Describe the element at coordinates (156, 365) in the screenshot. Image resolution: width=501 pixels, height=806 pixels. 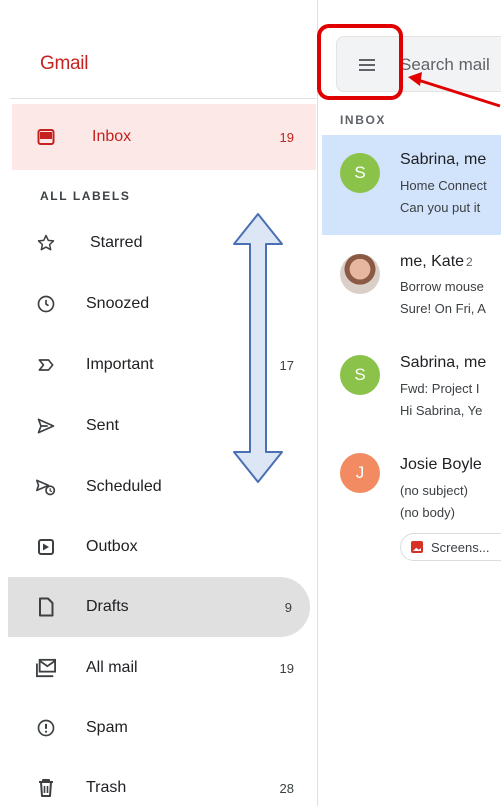
I see `nav-item-important: Important 17` at that location.